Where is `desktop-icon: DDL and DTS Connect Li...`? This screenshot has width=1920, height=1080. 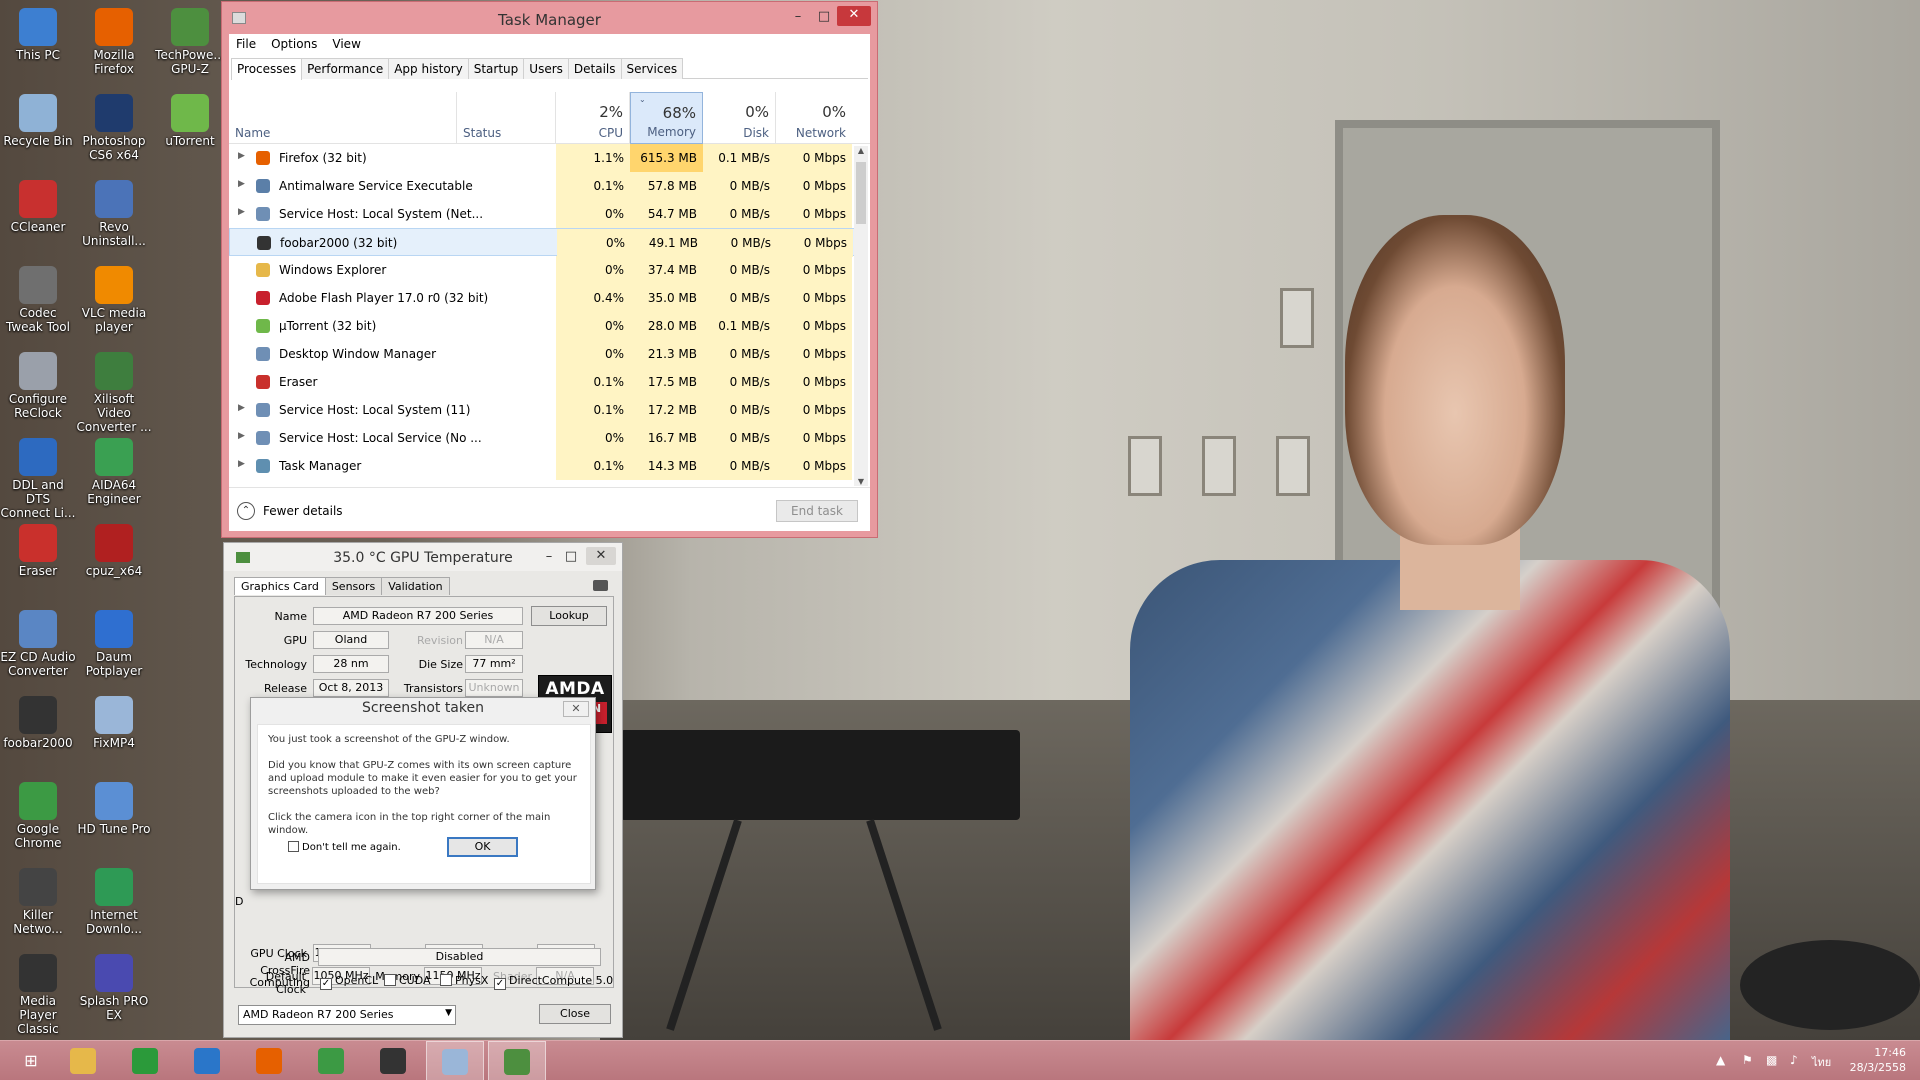 desktop-icon: DDL and DTS Connect Li... is located at coordinates (38, 477).